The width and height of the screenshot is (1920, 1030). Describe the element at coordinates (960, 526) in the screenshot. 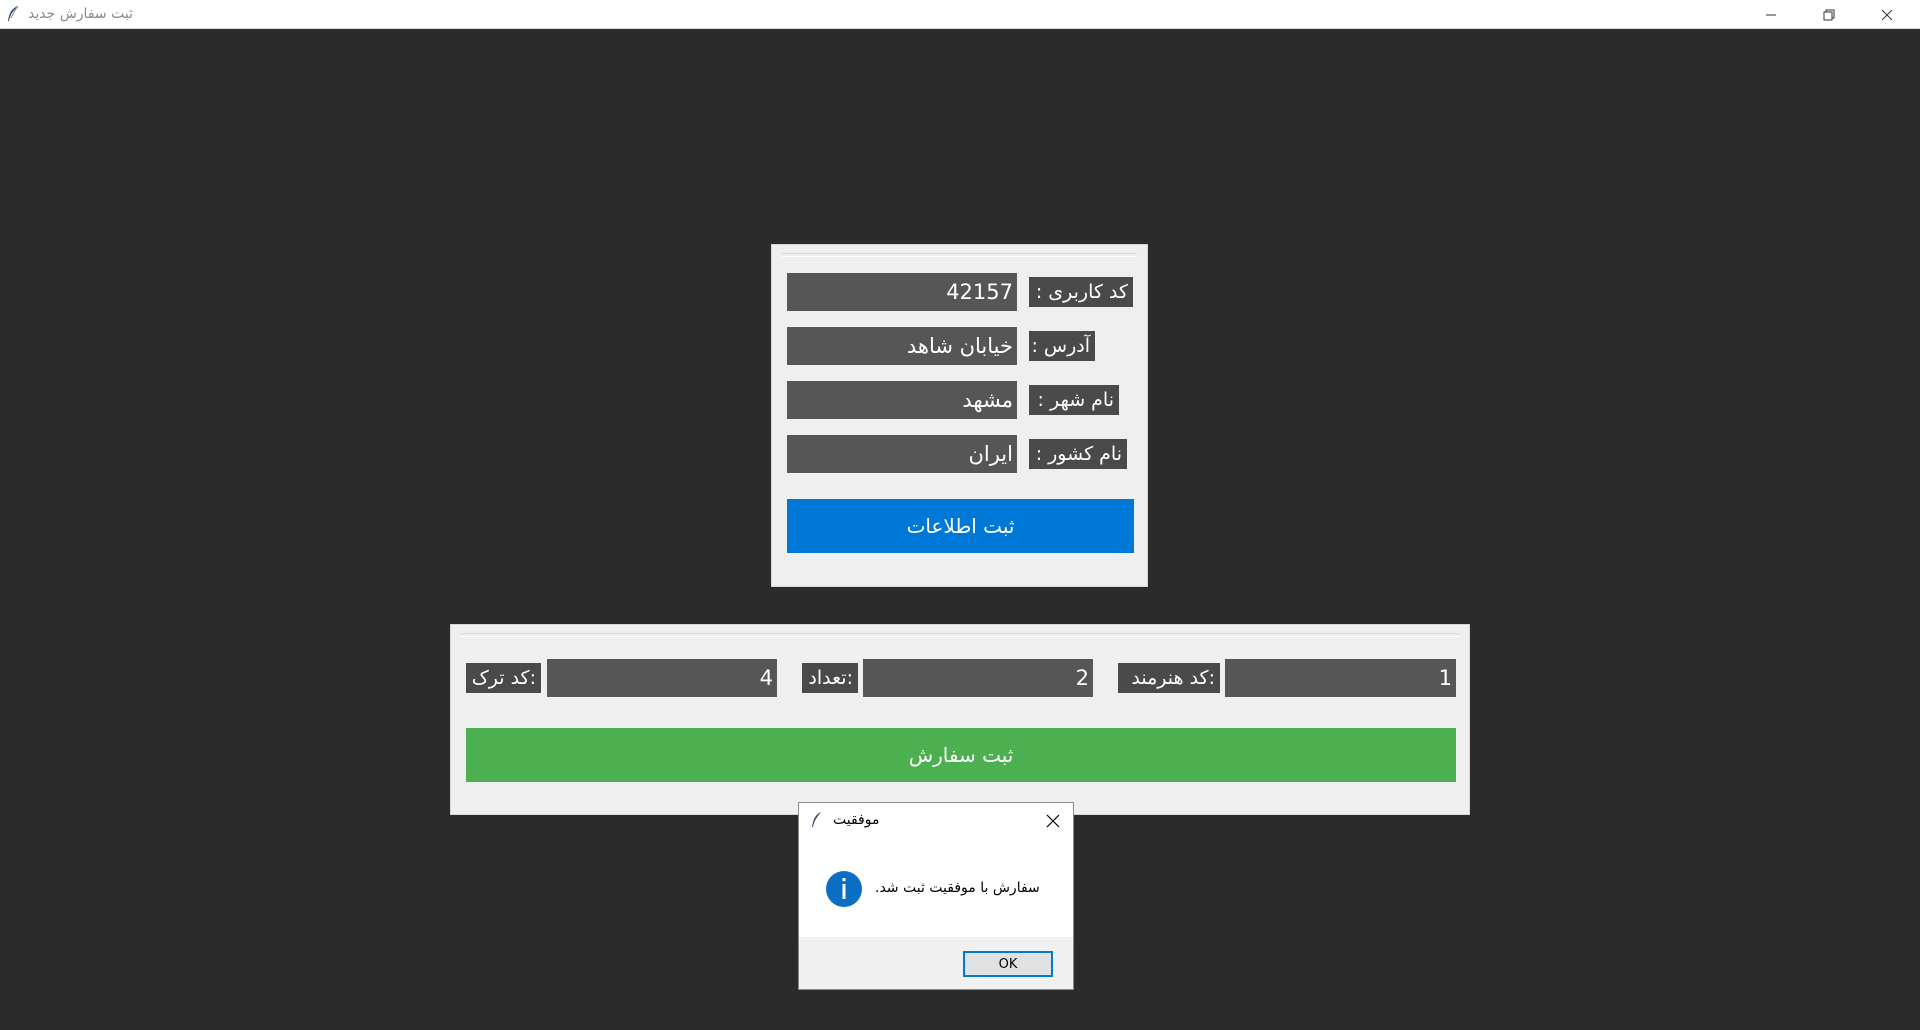

I see `submit-info-button: ثبت اطلاعات` at that location.